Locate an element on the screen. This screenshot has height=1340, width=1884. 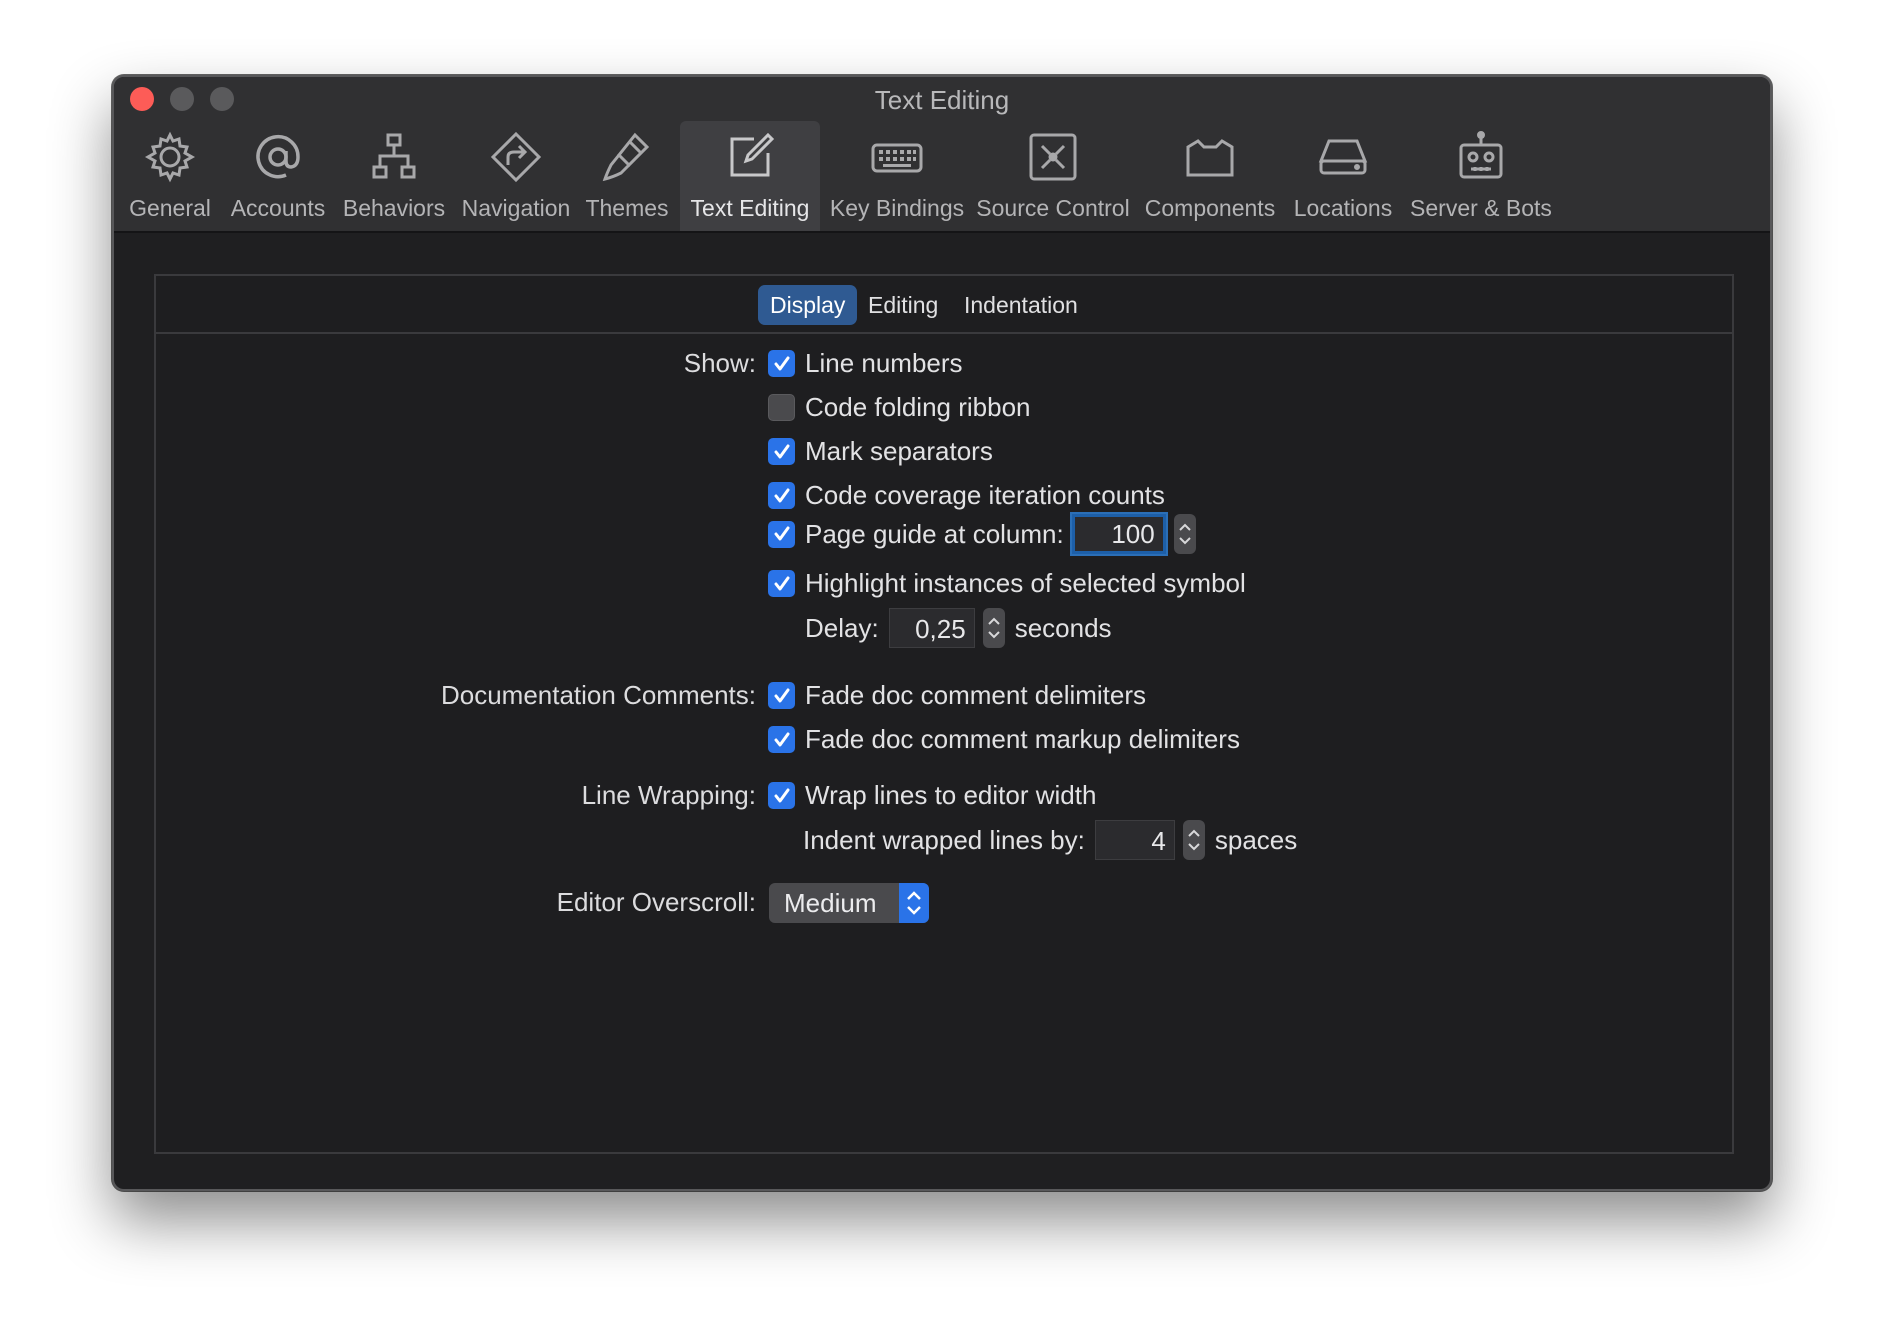
toolbar-item-label: Source Control is located at coordinates (1053, 208).